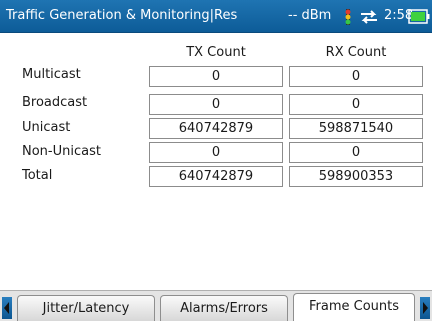 This screenshot has width=432, height=321. Describe the element at coordinates (216, 52) in the screenshot. I see `tx-count-header: TX Count` at that location.